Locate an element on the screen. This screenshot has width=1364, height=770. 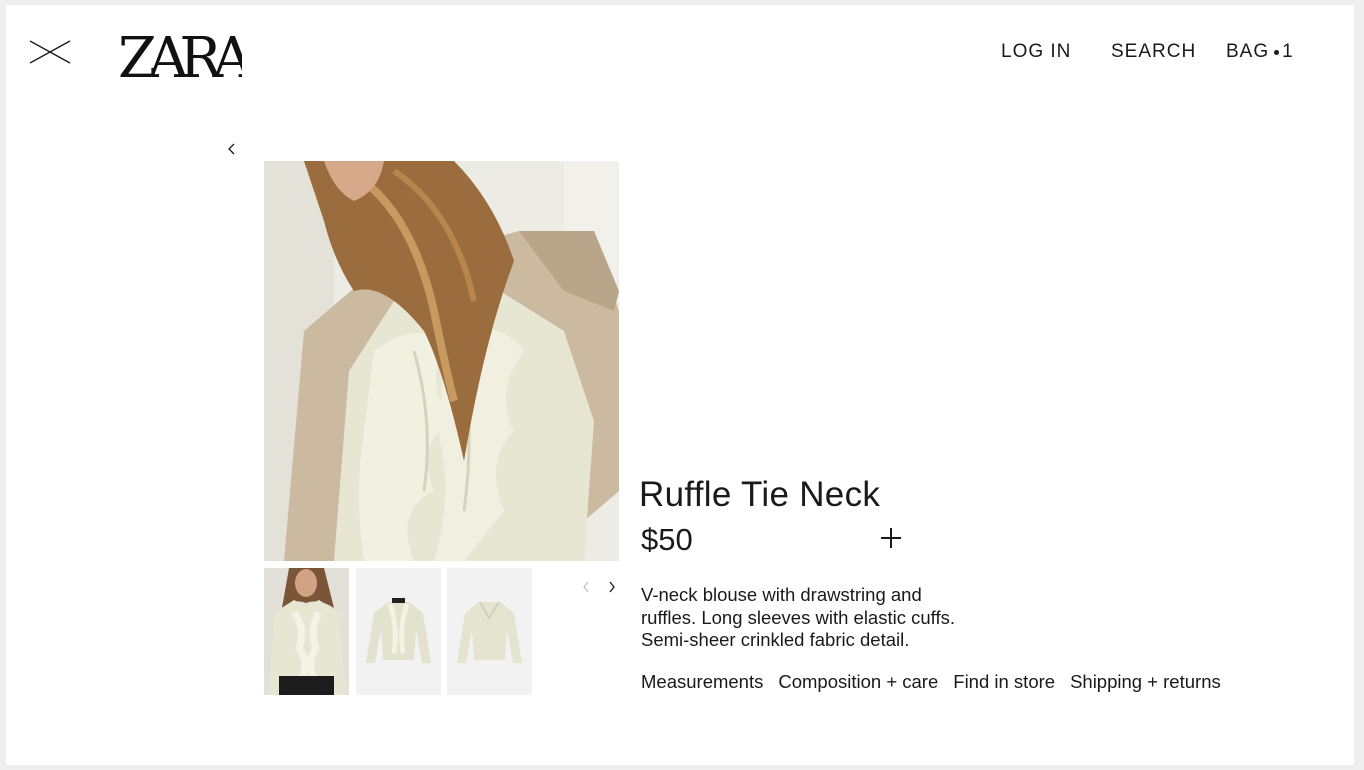
bag-link: BAG 1 is located at coordinates (1260, 52).